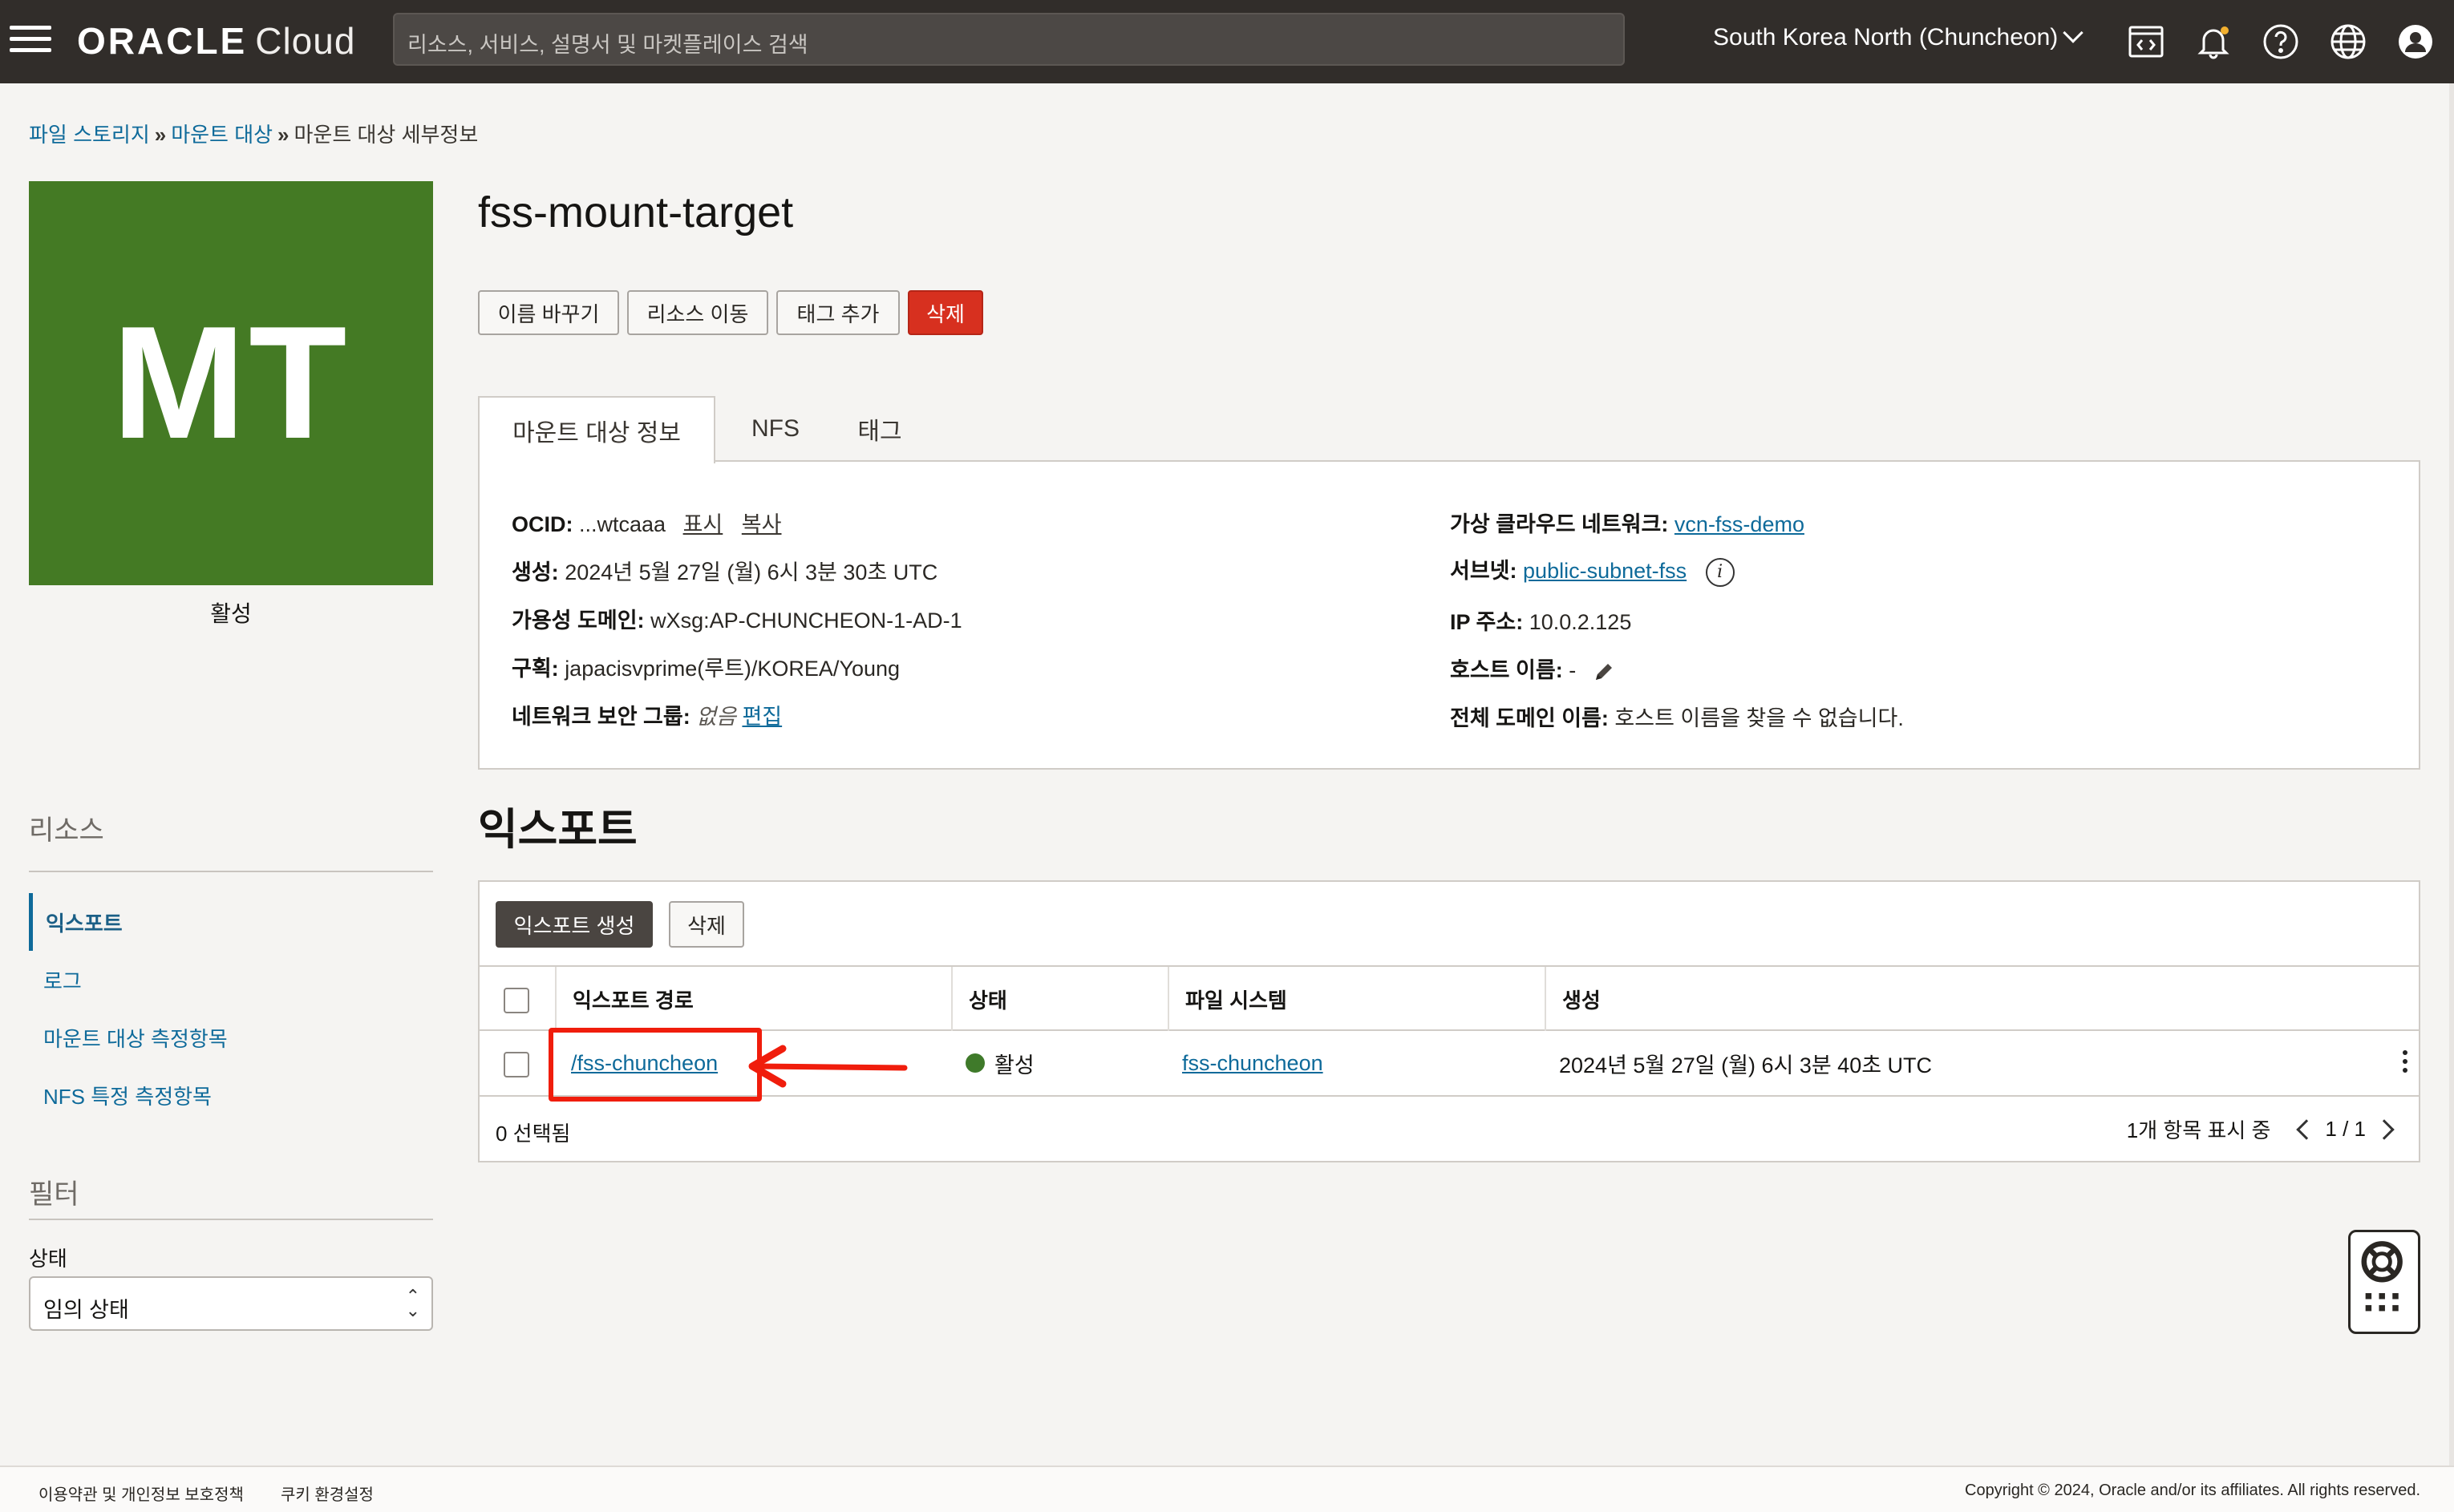  I want to click on hostname-row: 호스트 이름: -, so click(1533, 668).